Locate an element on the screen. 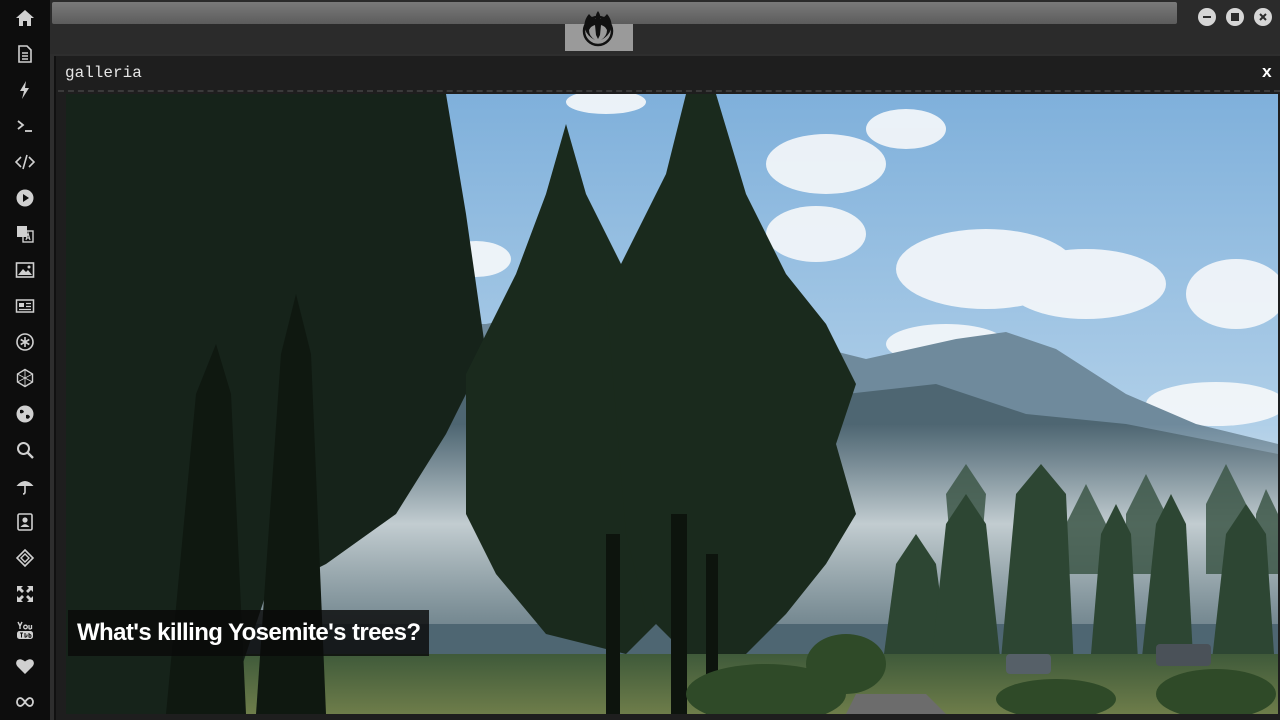  minimize-icon is located at coordinates (1207, 17).